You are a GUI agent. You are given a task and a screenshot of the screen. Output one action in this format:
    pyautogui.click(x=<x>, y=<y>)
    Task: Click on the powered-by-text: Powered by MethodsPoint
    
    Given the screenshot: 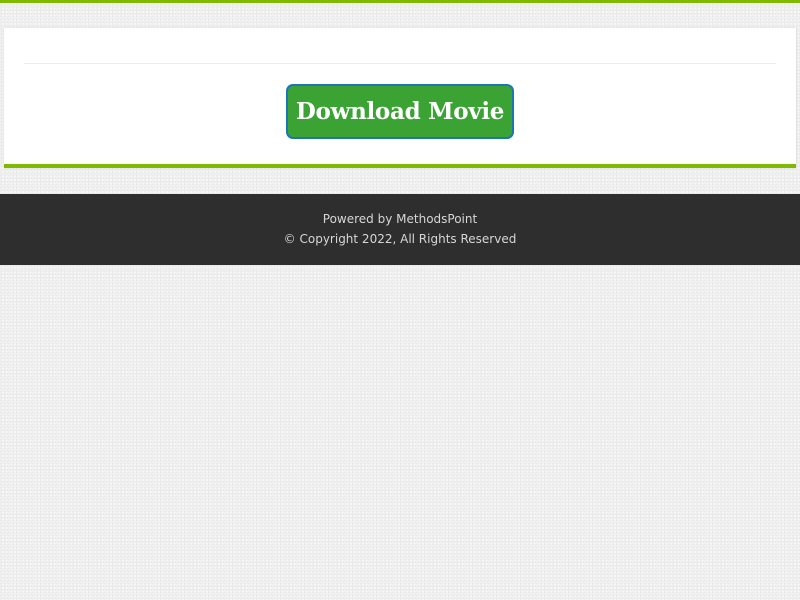 What is the action you would take?
    pyautogui.click(x=400, y=219)
    